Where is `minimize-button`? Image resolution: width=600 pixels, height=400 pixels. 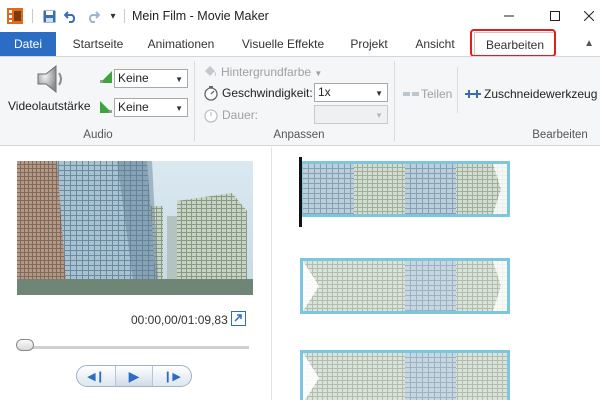 minimize-button is located at coordinates (509, 16).